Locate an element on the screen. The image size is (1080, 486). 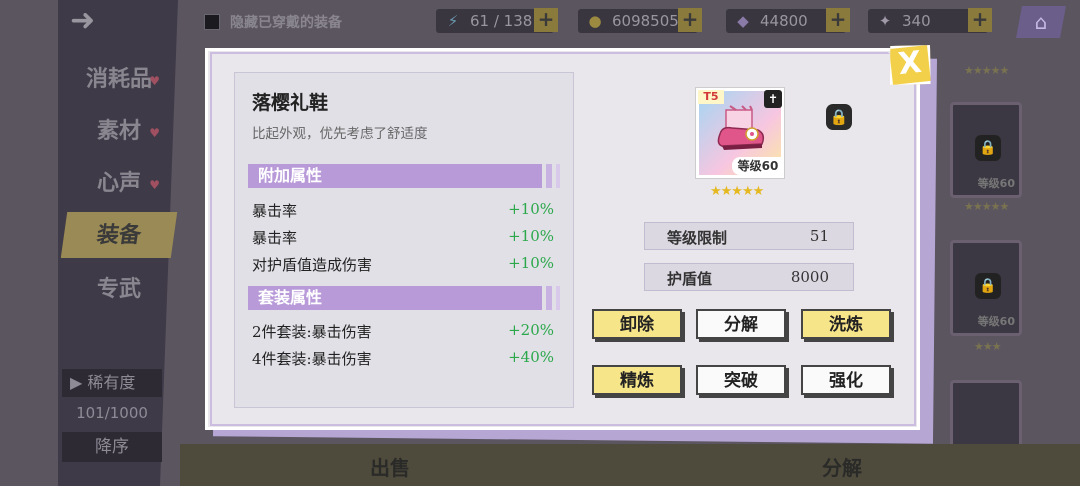
sidebar-item-equipment: 装备 is located at coordinates (119, 235).